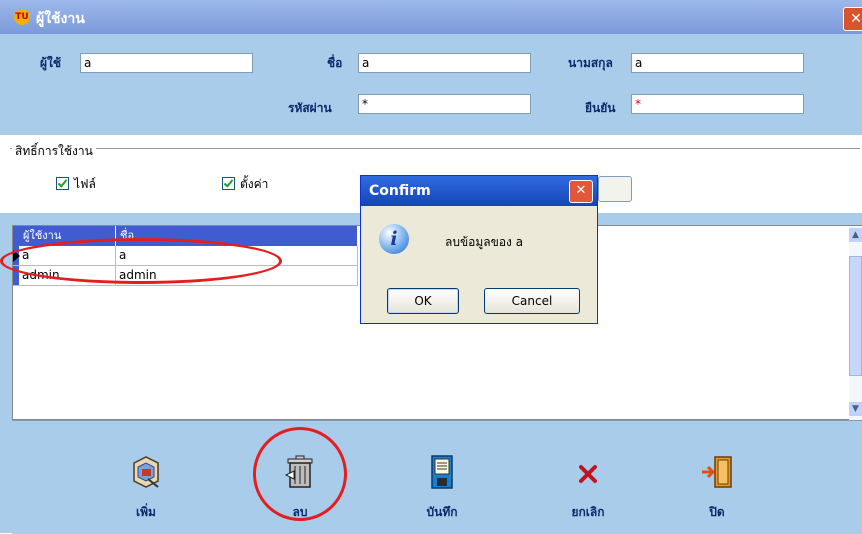 The image size is (862, 534). What do you see at coordinates (581, 191) in the screenshot?
I see `dialog-close-button: ✕` at bounding box center [581, 191].